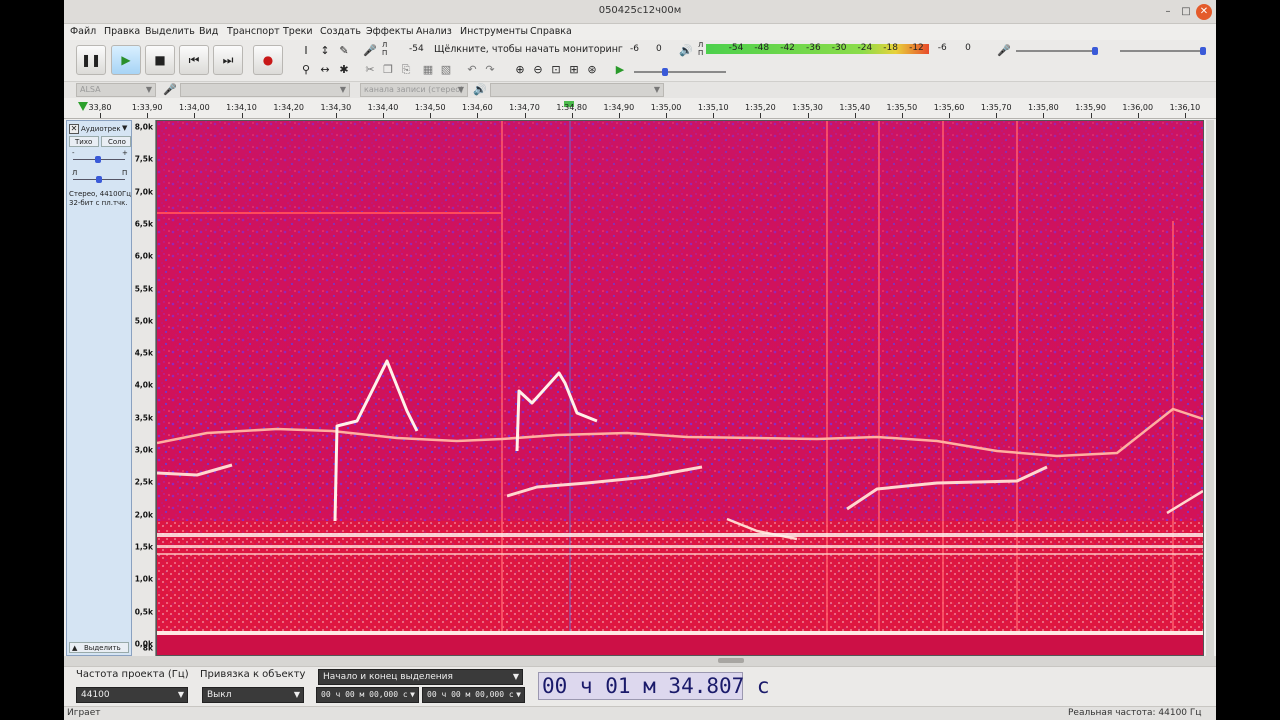 The width and height of the screenshot is (1280, 720). I want to click on audio-position-display: 00 ч 01 м 34.807 с, so click(654, 686).